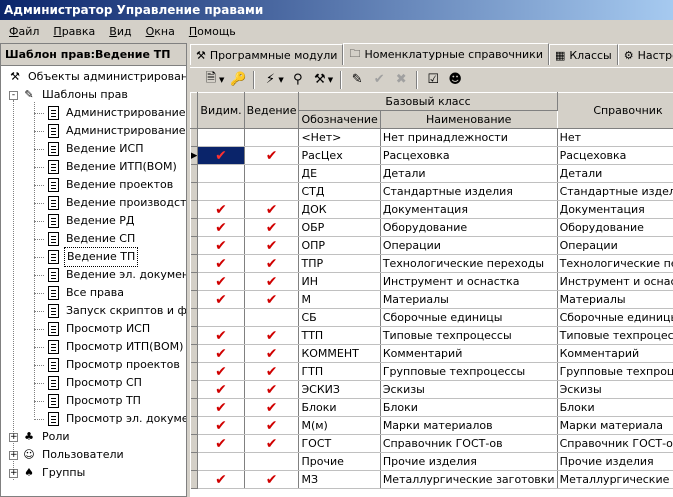 The height and width of the screenshot is (497, 673). I want to click on menu-item-4: Помощь, so click(212, 31).